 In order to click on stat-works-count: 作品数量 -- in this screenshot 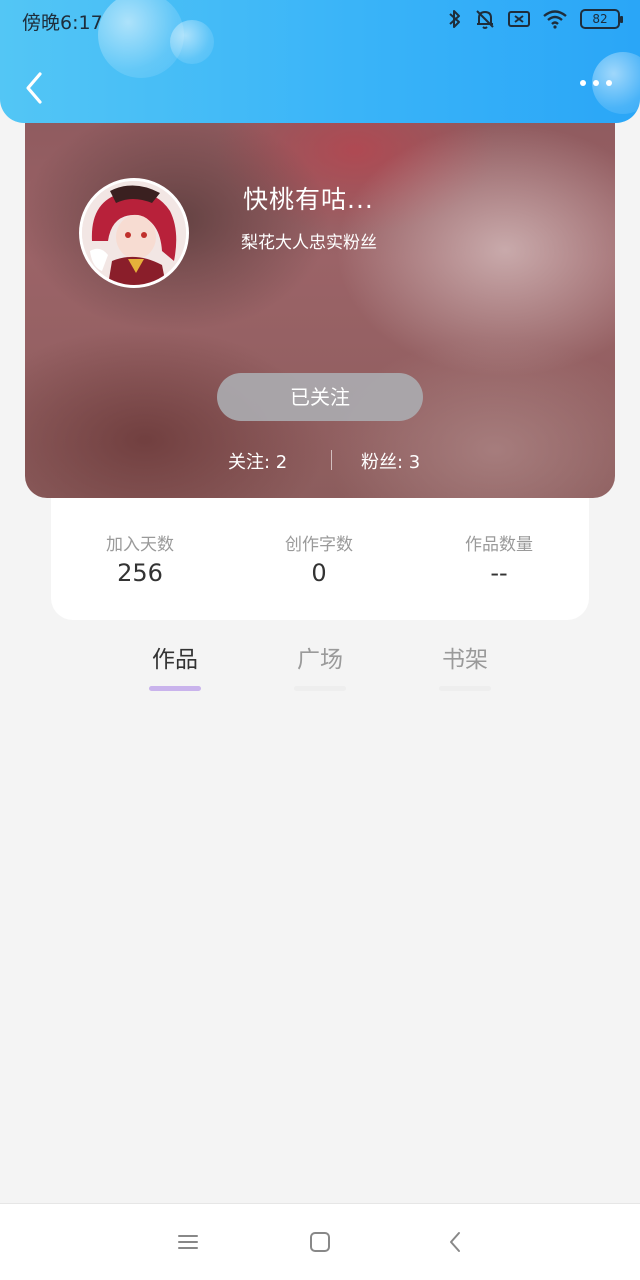, I will do `click(499, 558)`.